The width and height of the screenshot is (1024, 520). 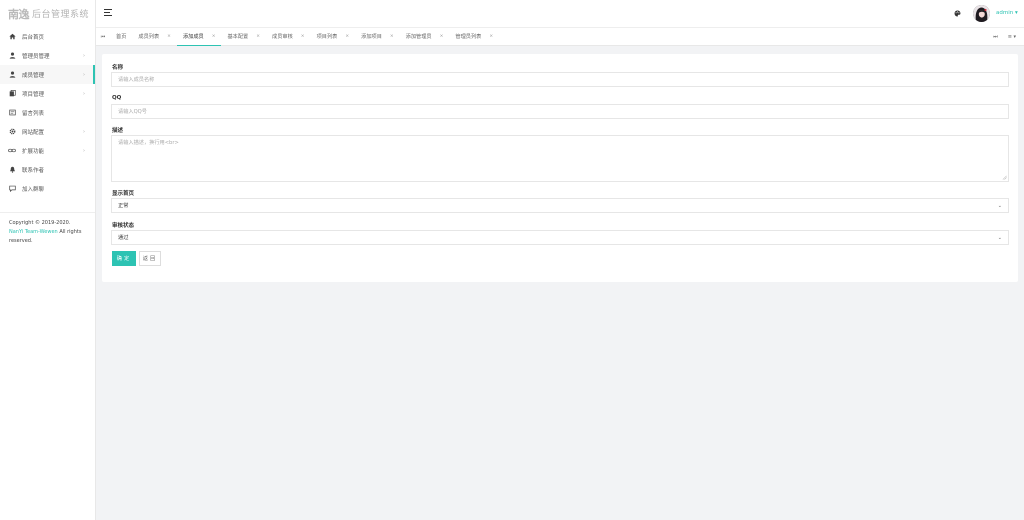 I want to click on sidebar-item-admins: 管理员管理 ›, so click(x=47, y=55).